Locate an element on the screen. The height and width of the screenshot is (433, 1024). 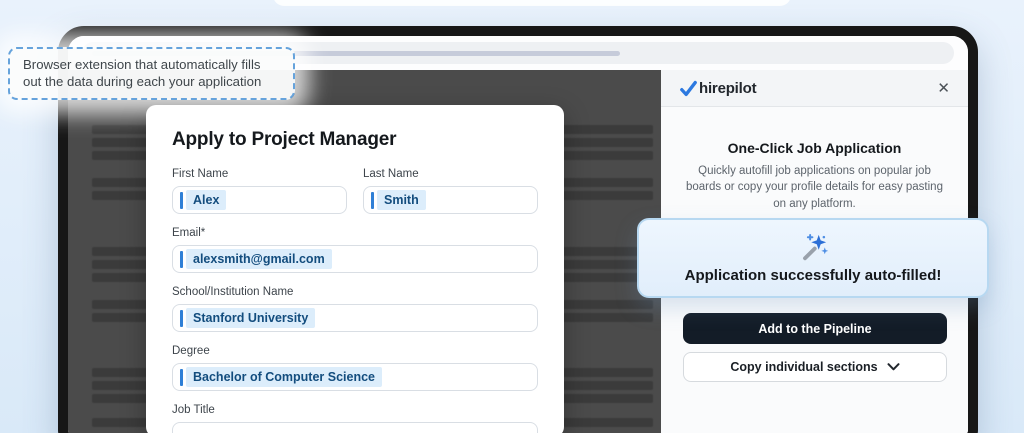
brand-logo: hirepilot is located at coordinates (718, 88).